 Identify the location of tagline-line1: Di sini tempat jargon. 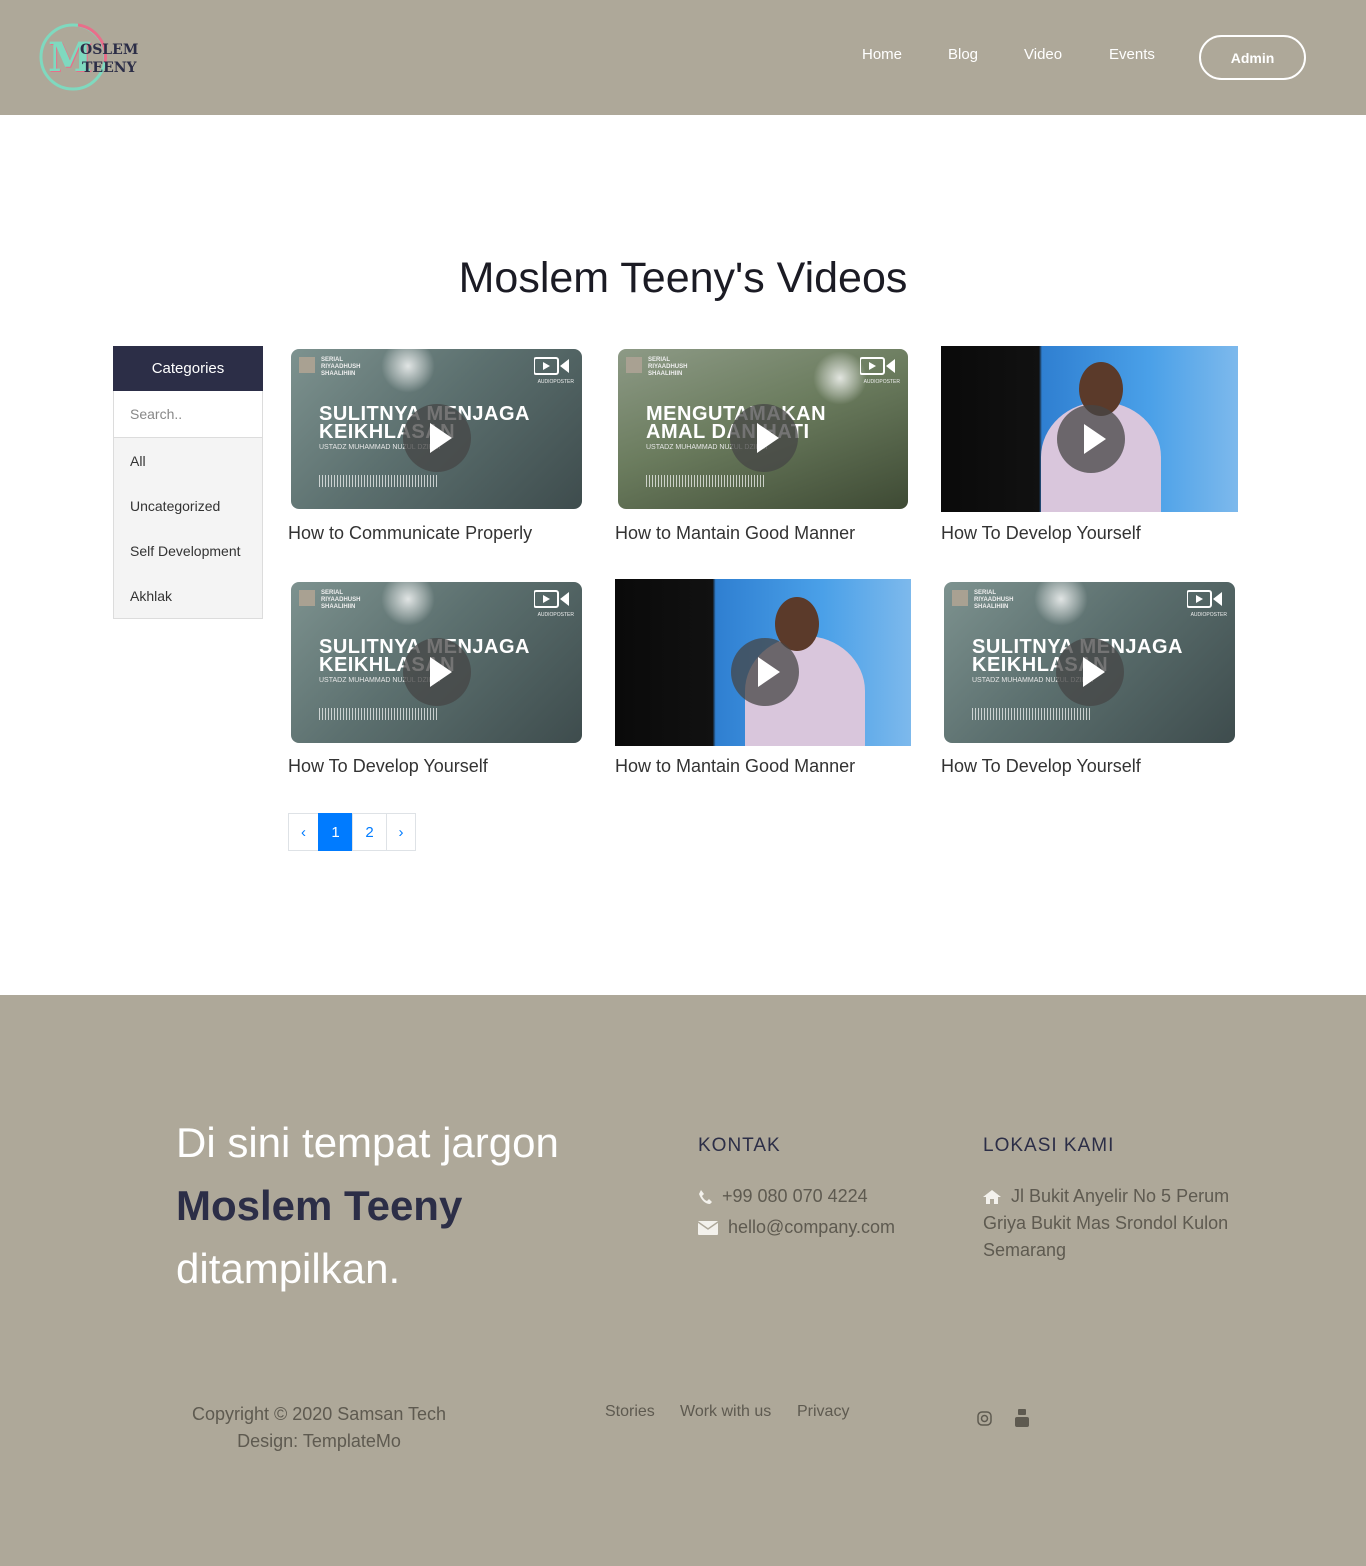
(367, 1142).